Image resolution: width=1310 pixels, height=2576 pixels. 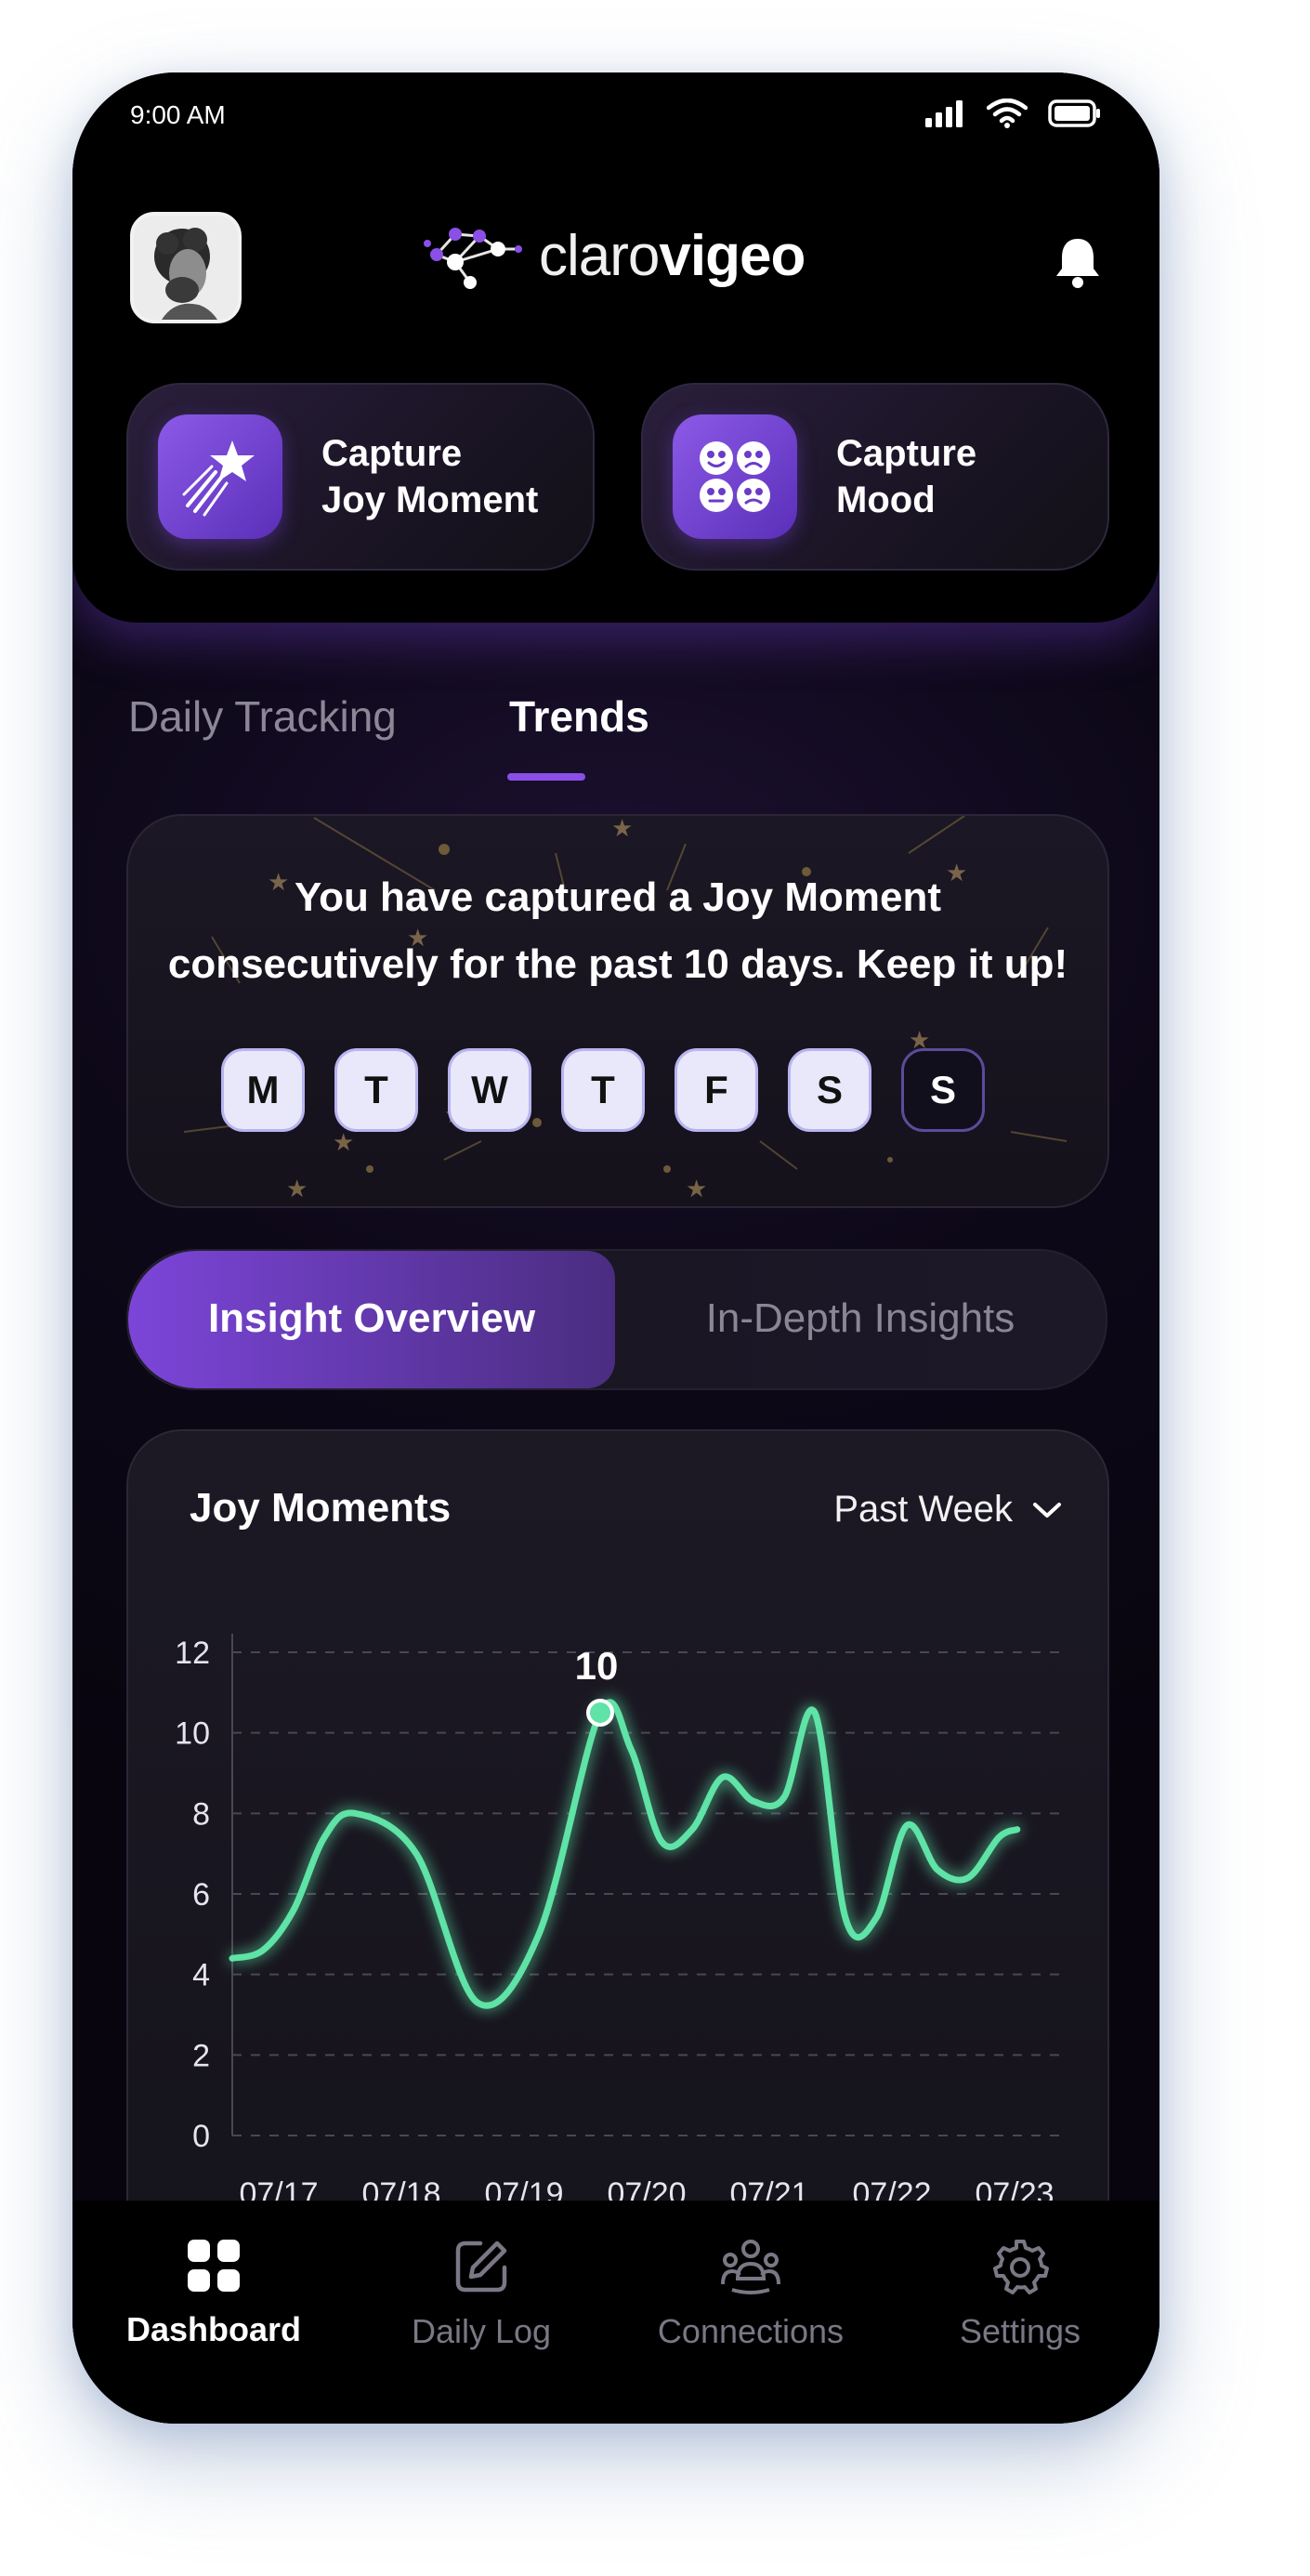 I want to click on people-icon, so click(x=750, y=2267).